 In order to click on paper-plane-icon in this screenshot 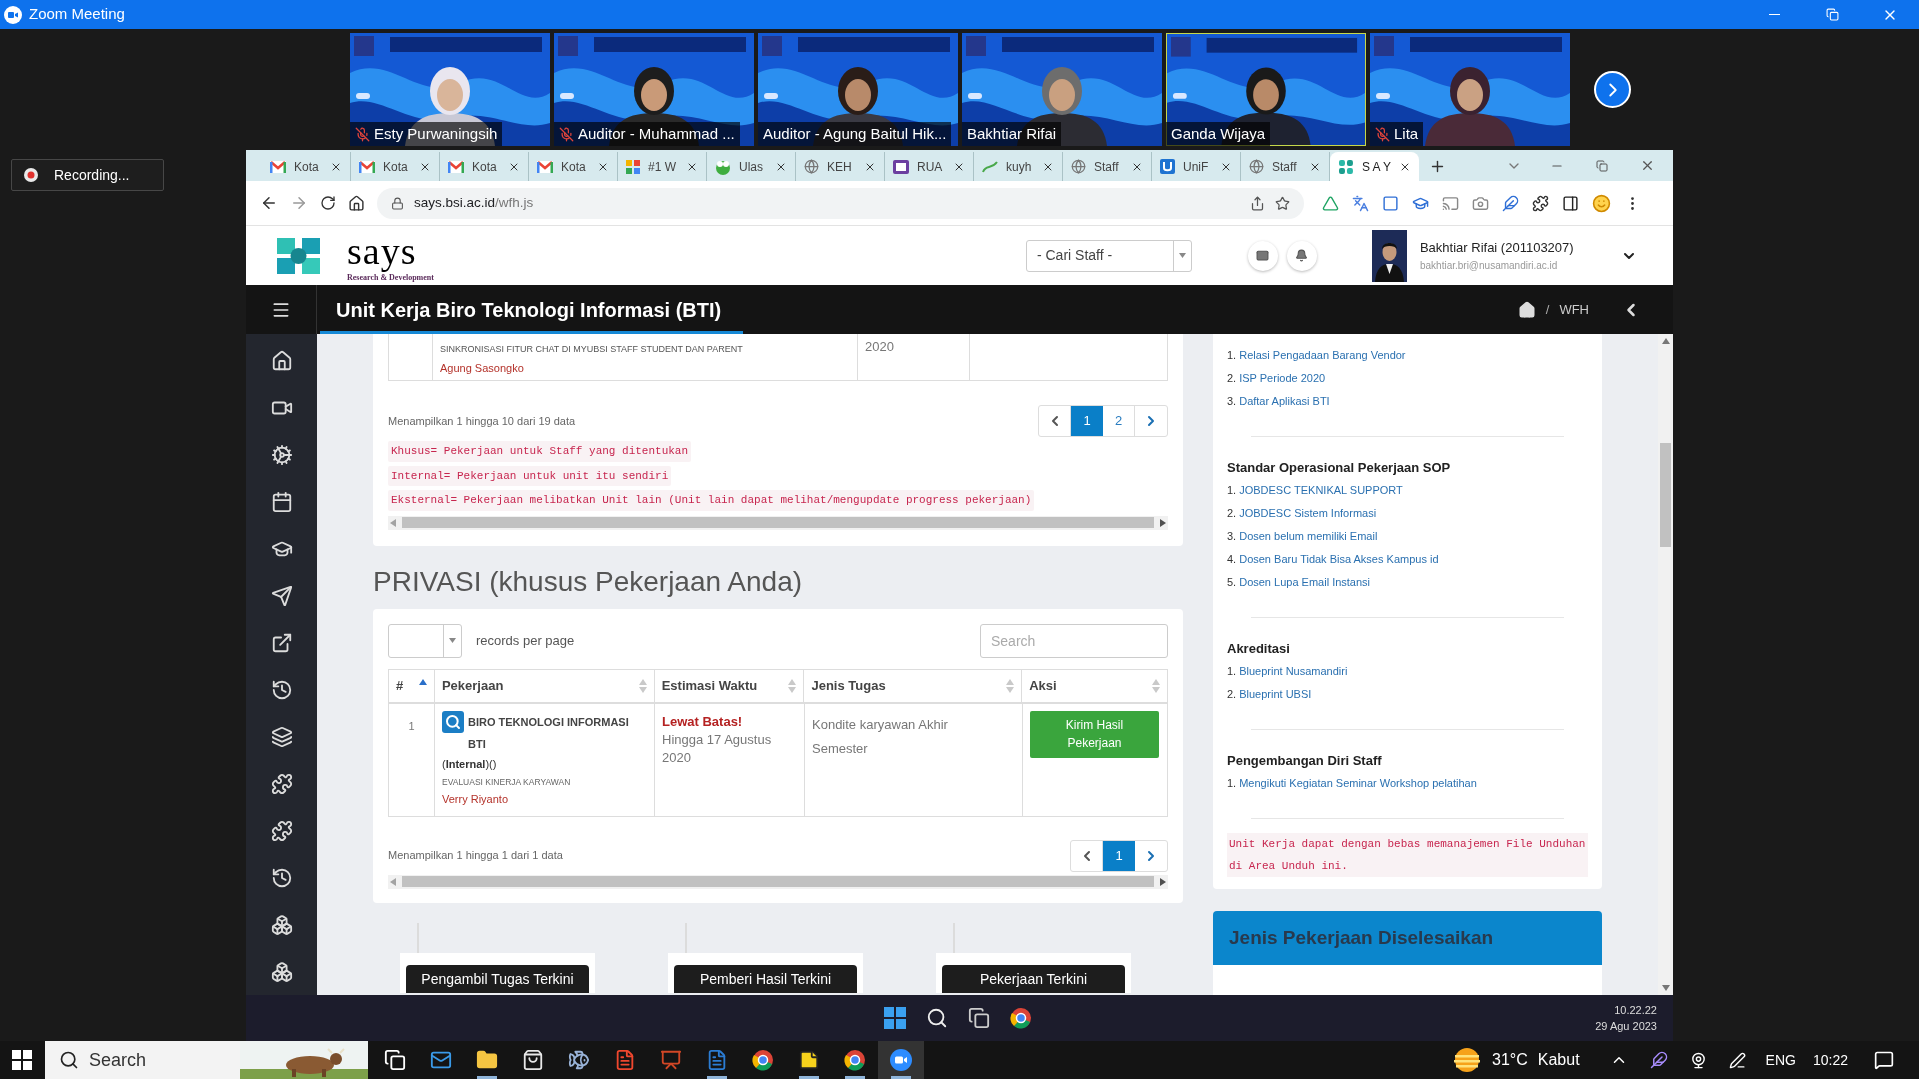, I will do `click(281, 596)`.